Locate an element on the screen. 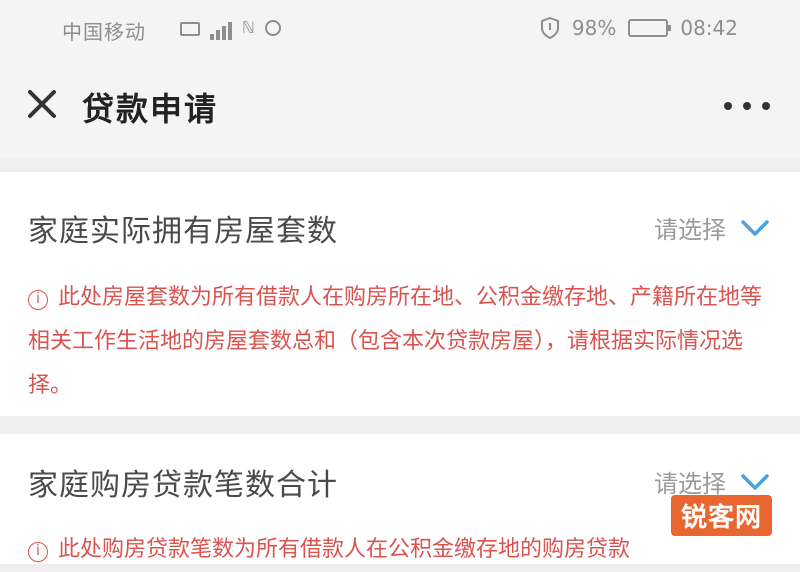  status-icons-left: ℕ is located at coordinates (230, 27).